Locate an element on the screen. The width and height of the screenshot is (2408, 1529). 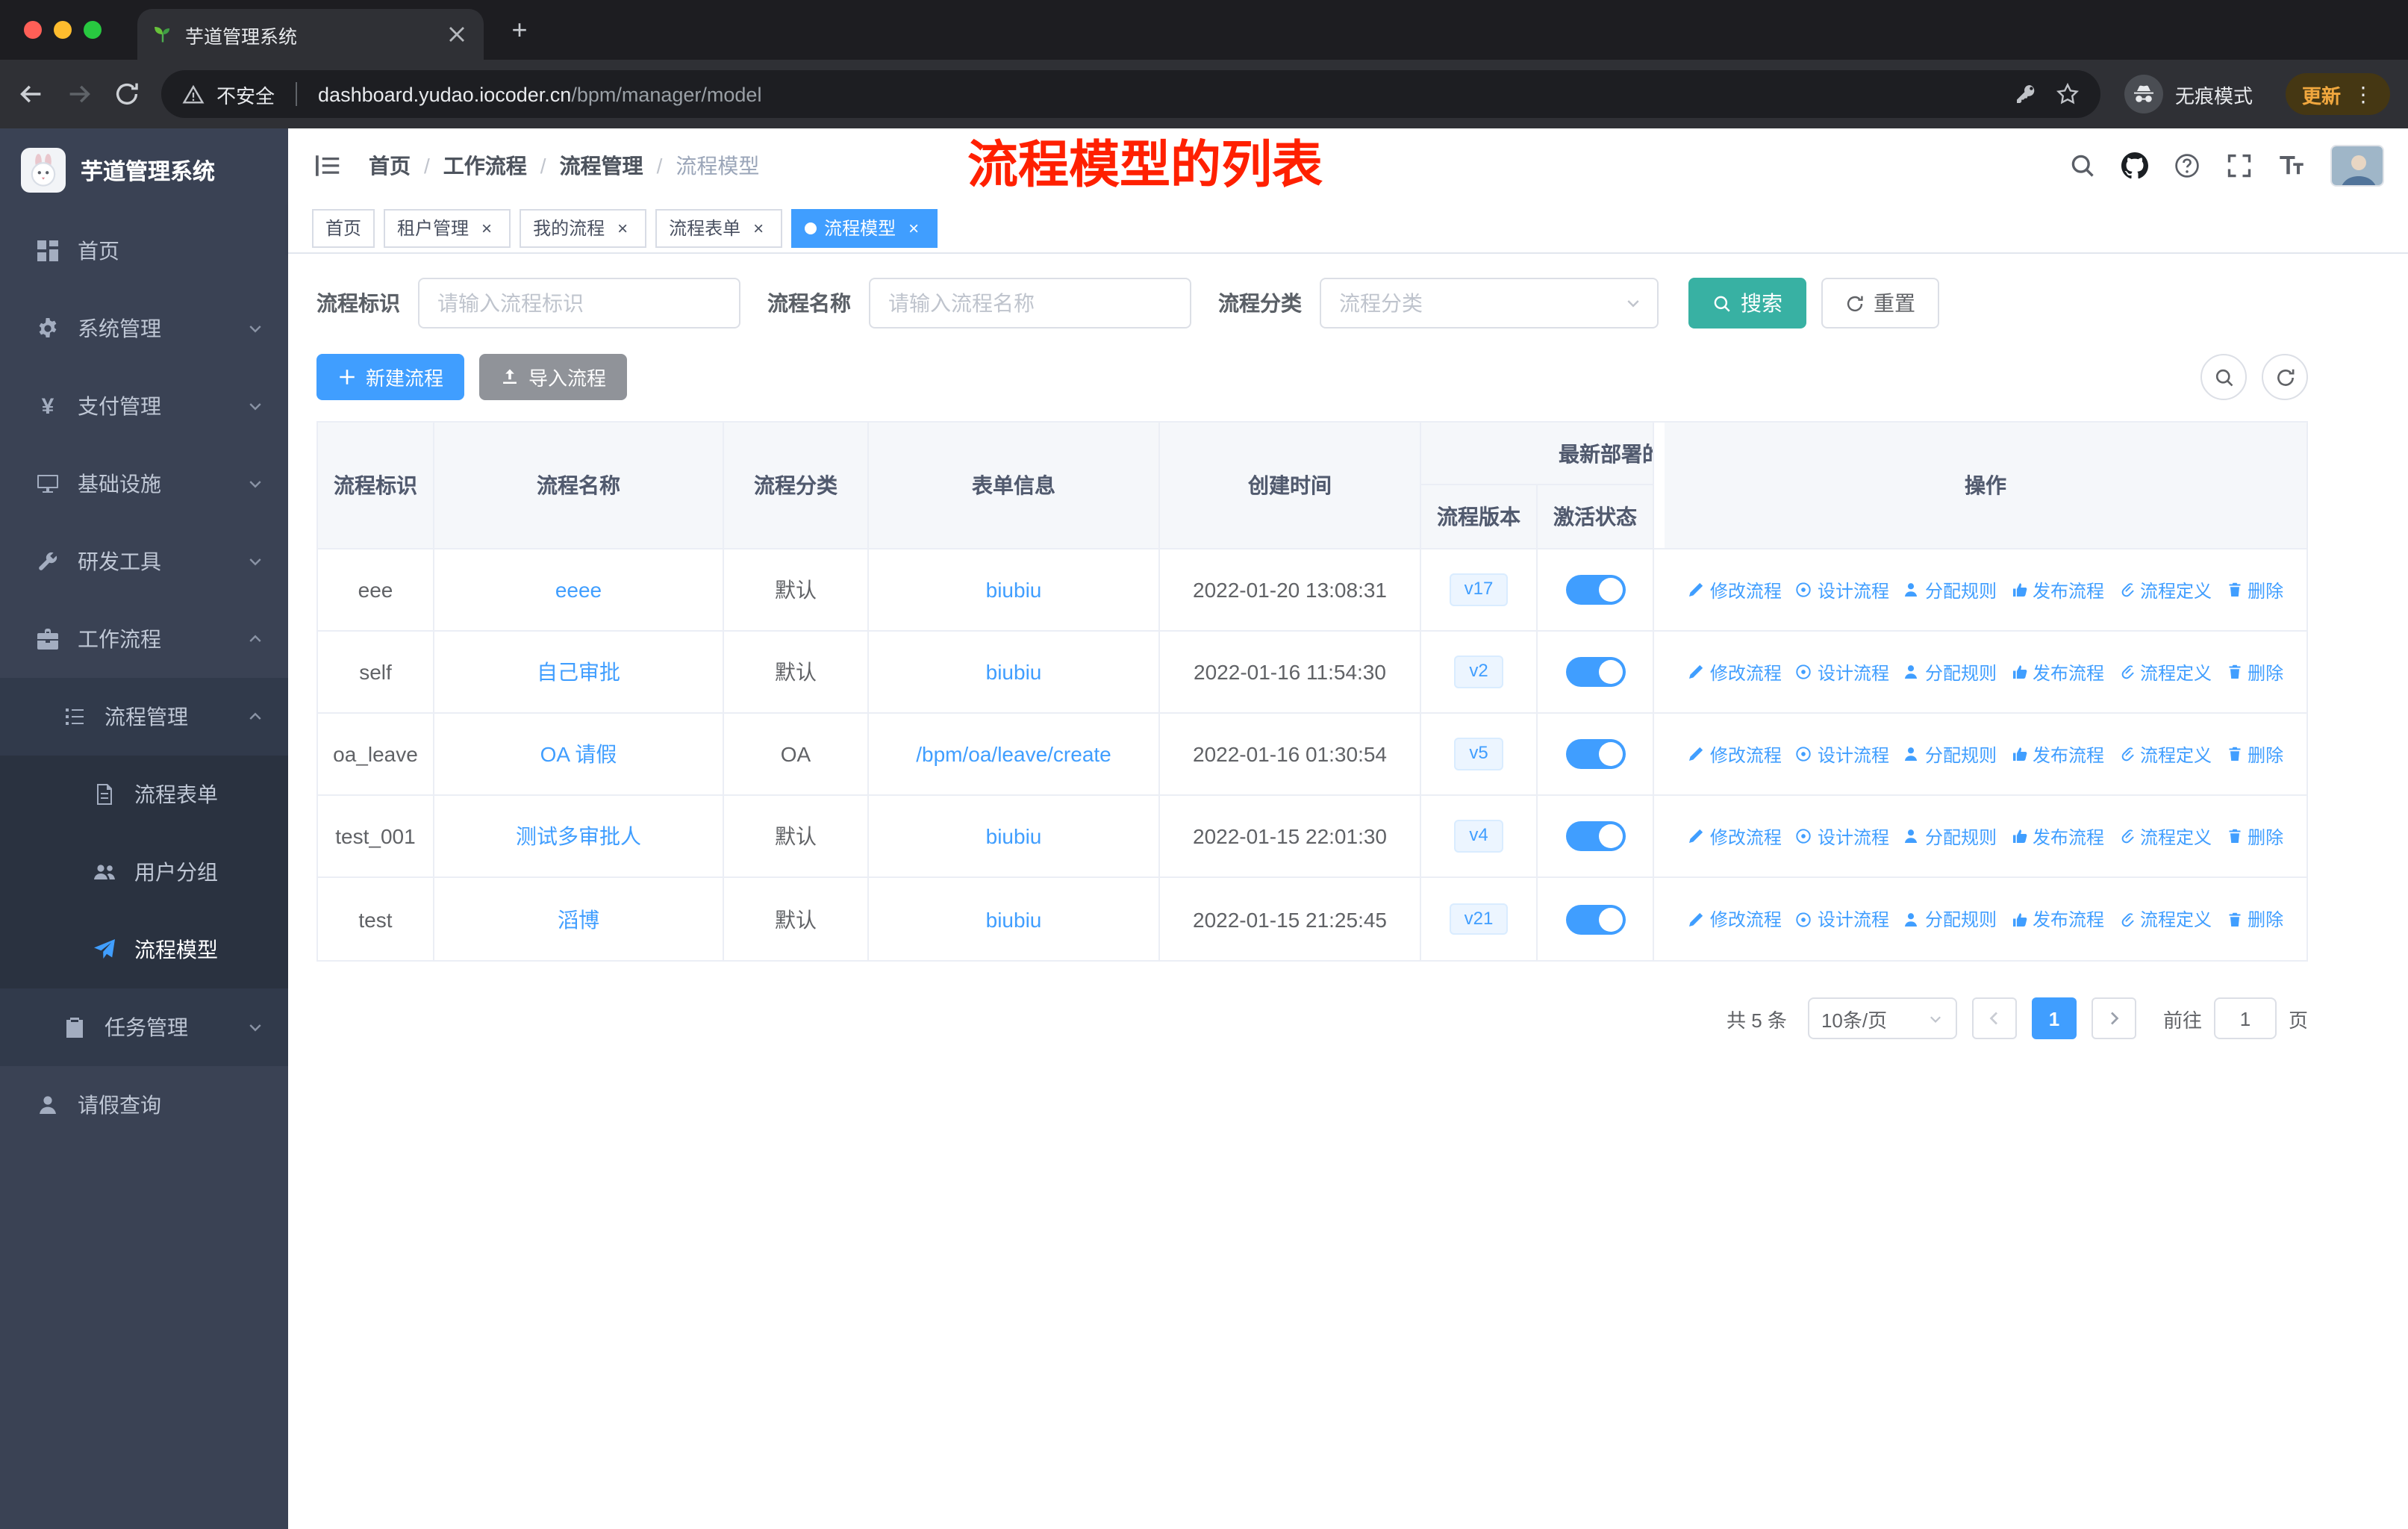
category-select: 流程分类 is located at coordinates (1489, 303).